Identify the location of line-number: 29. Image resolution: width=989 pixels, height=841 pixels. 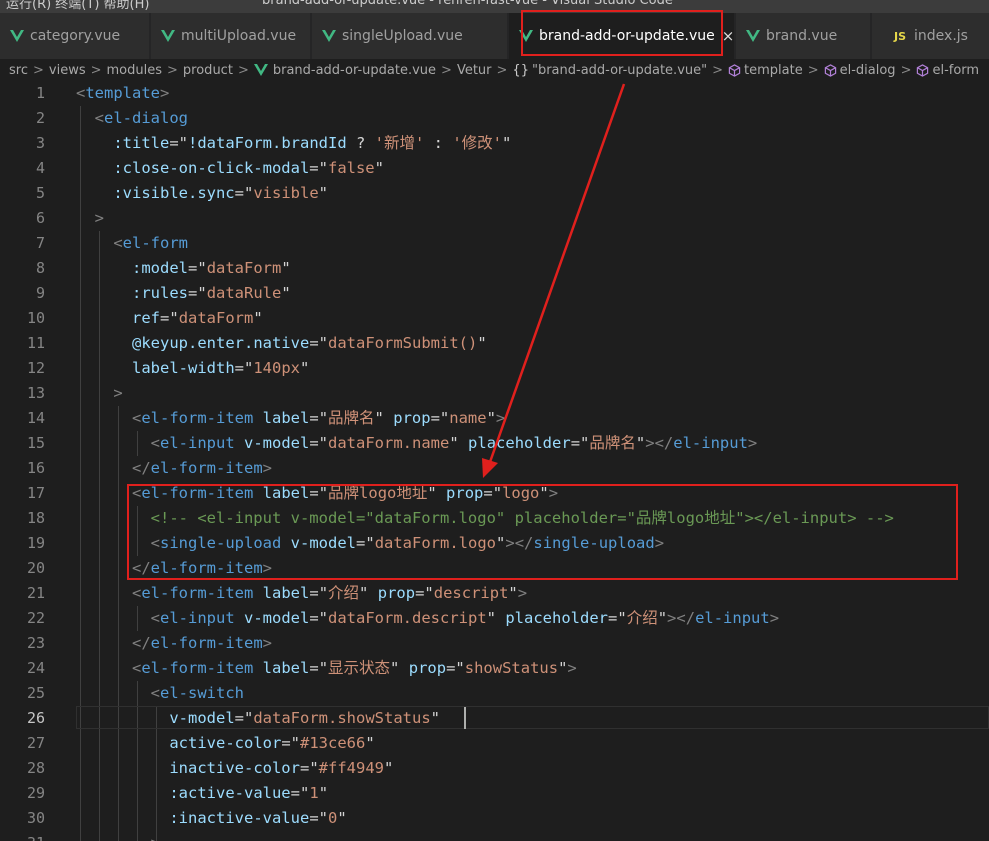
(35, 793).